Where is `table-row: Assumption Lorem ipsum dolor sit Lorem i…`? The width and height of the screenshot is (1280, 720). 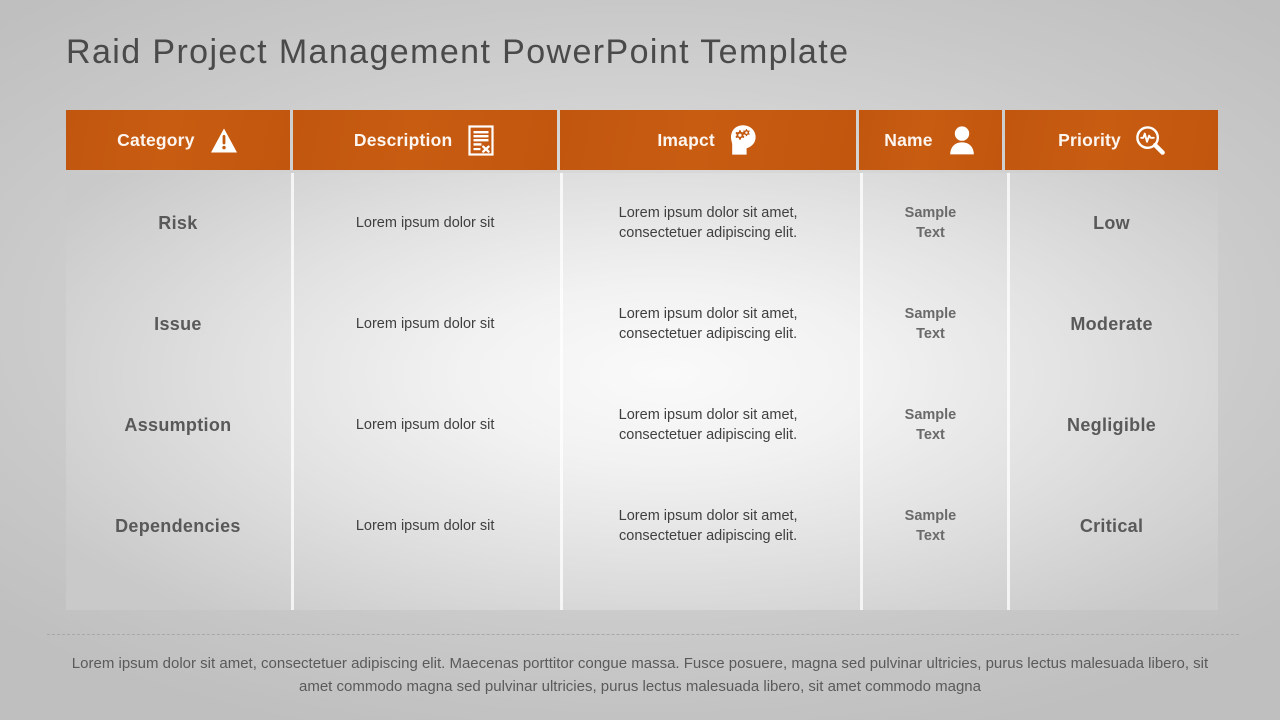
table-row: Assumption Lorem ipsum dolor sit Lorem i… is located at coordinates (642, 425).